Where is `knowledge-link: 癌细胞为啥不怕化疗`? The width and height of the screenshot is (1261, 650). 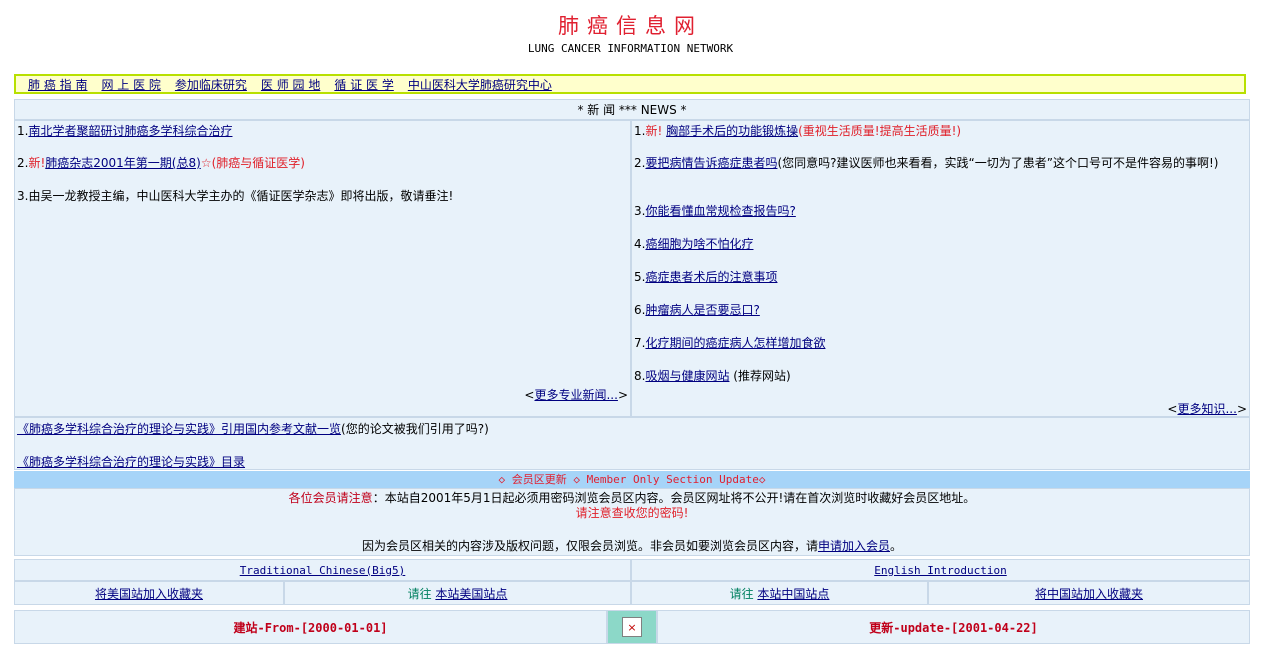 knowledge-link: 癌细胞为啥不怕化疗 is located at coordinates (699, 244).